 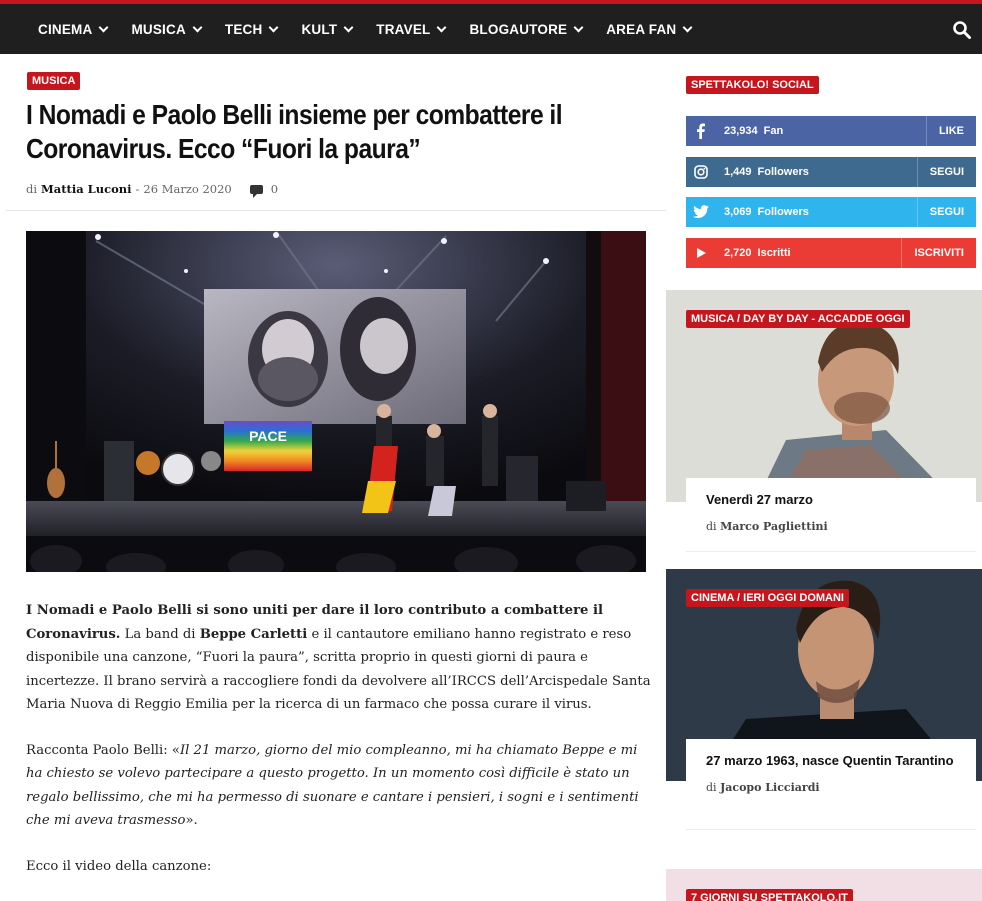 What do you see at coordinates (752, 85) in the screenshot?
I see `social-widget-title: SPETTAKOLO! SOCIAL` at bounding box center [752, 85].